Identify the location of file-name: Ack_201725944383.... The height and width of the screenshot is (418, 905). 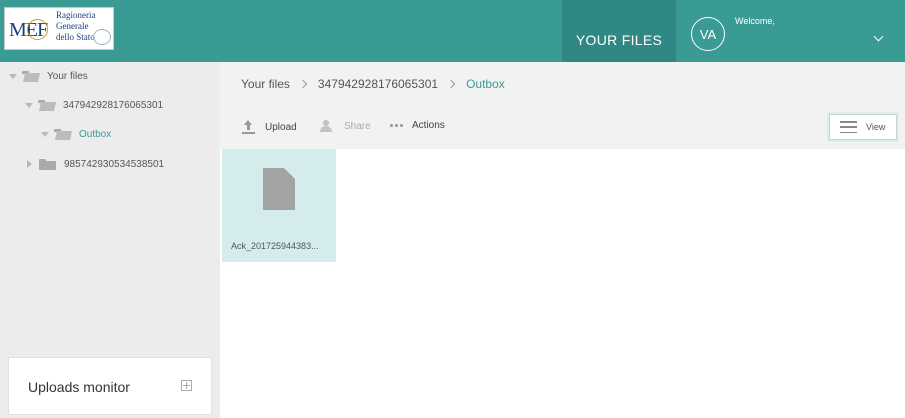
(275, 246).